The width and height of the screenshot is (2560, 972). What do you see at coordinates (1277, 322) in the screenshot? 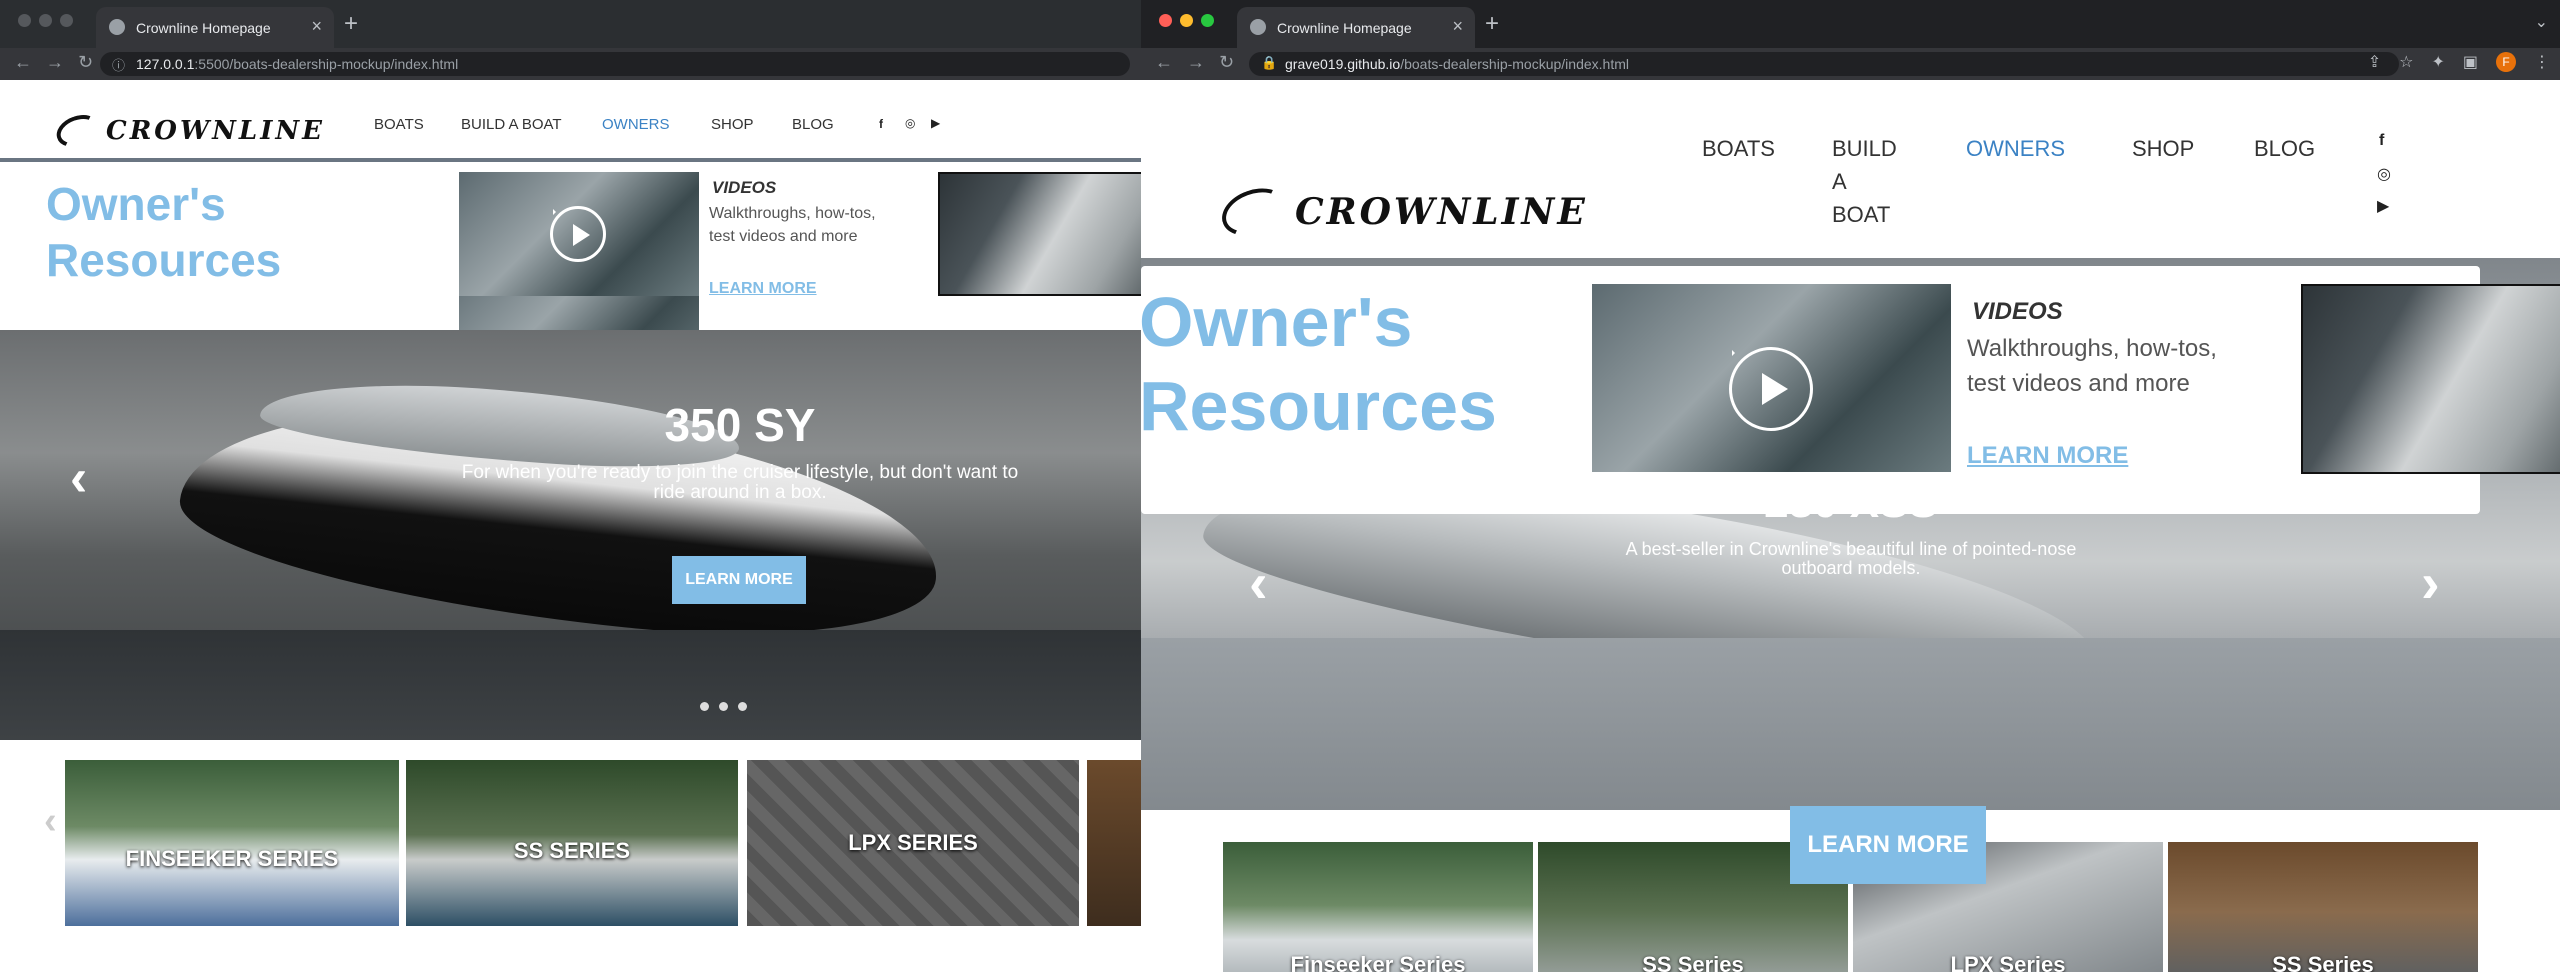
I see `promo-title-line-1: Owner's` at bounding box center [1277, 322].